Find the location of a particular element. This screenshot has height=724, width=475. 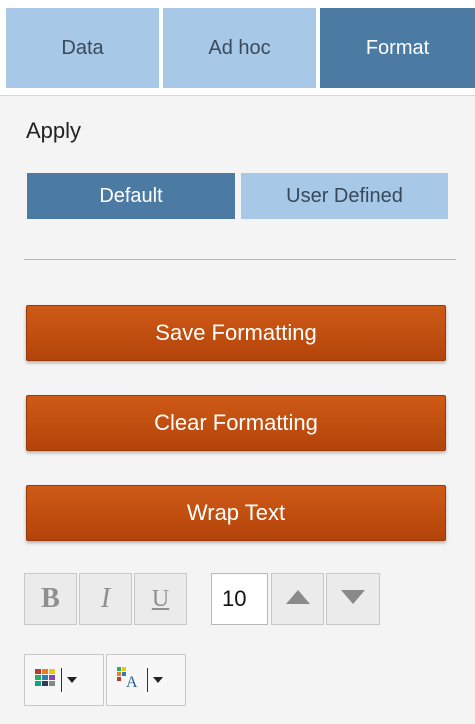

clear-formatting-label: Clear Formatting is located at coordinates (236, 422).